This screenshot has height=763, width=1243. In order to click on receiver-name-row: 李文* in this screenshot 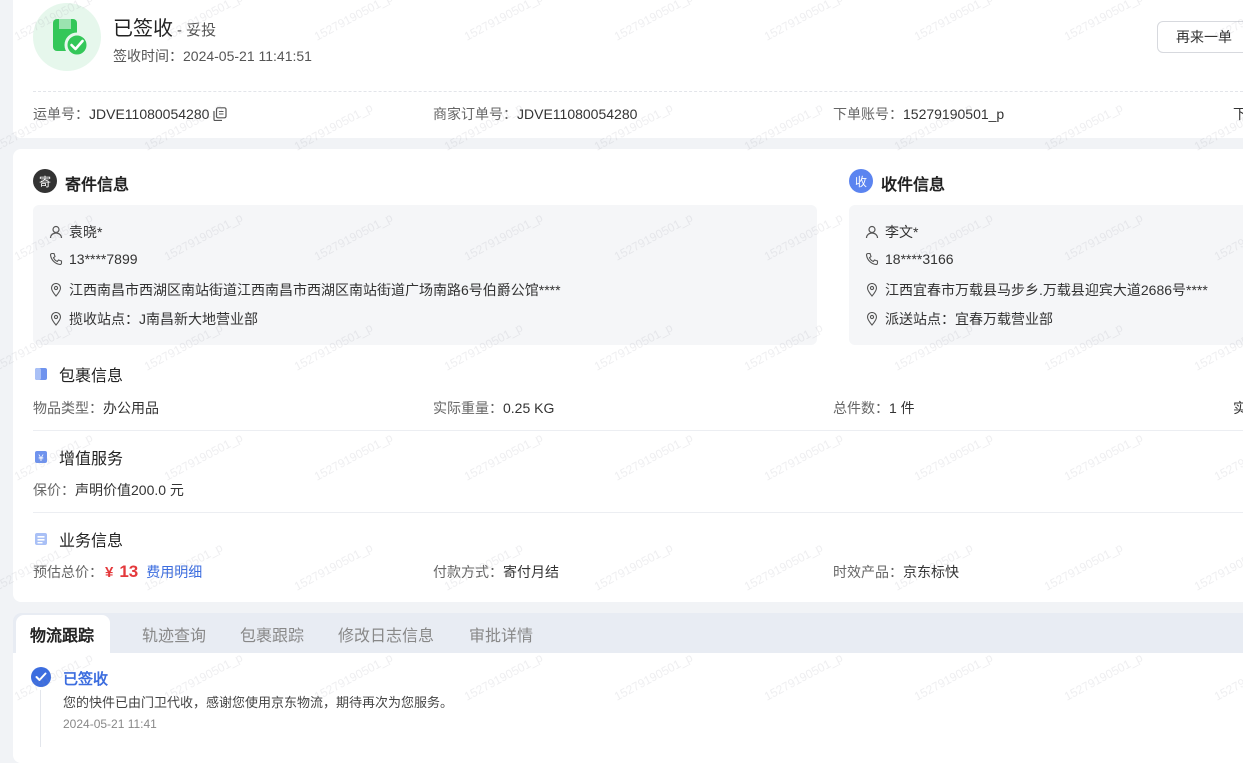, I will do `click(891, 232)`.